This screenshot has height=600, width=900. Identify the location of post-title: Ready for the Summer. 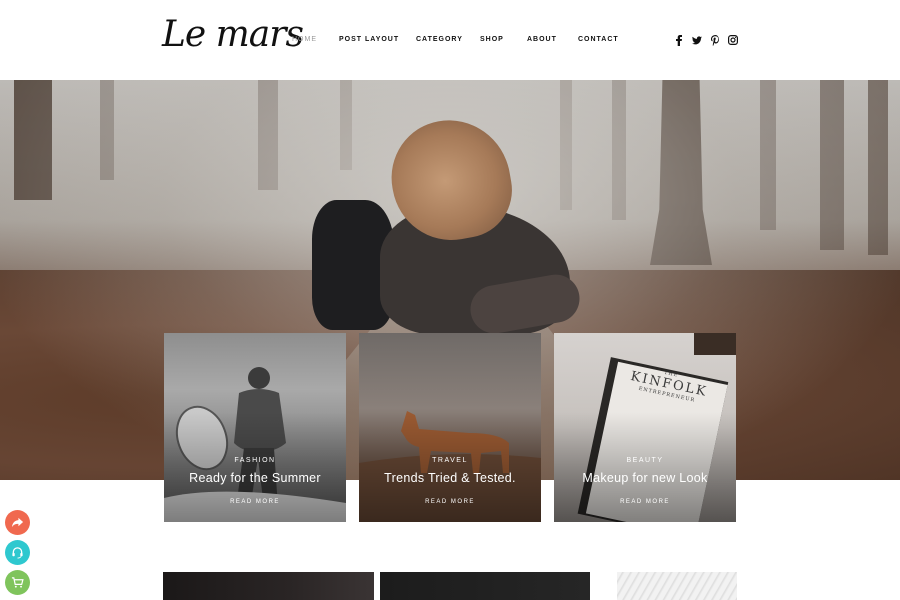
(255, 478).